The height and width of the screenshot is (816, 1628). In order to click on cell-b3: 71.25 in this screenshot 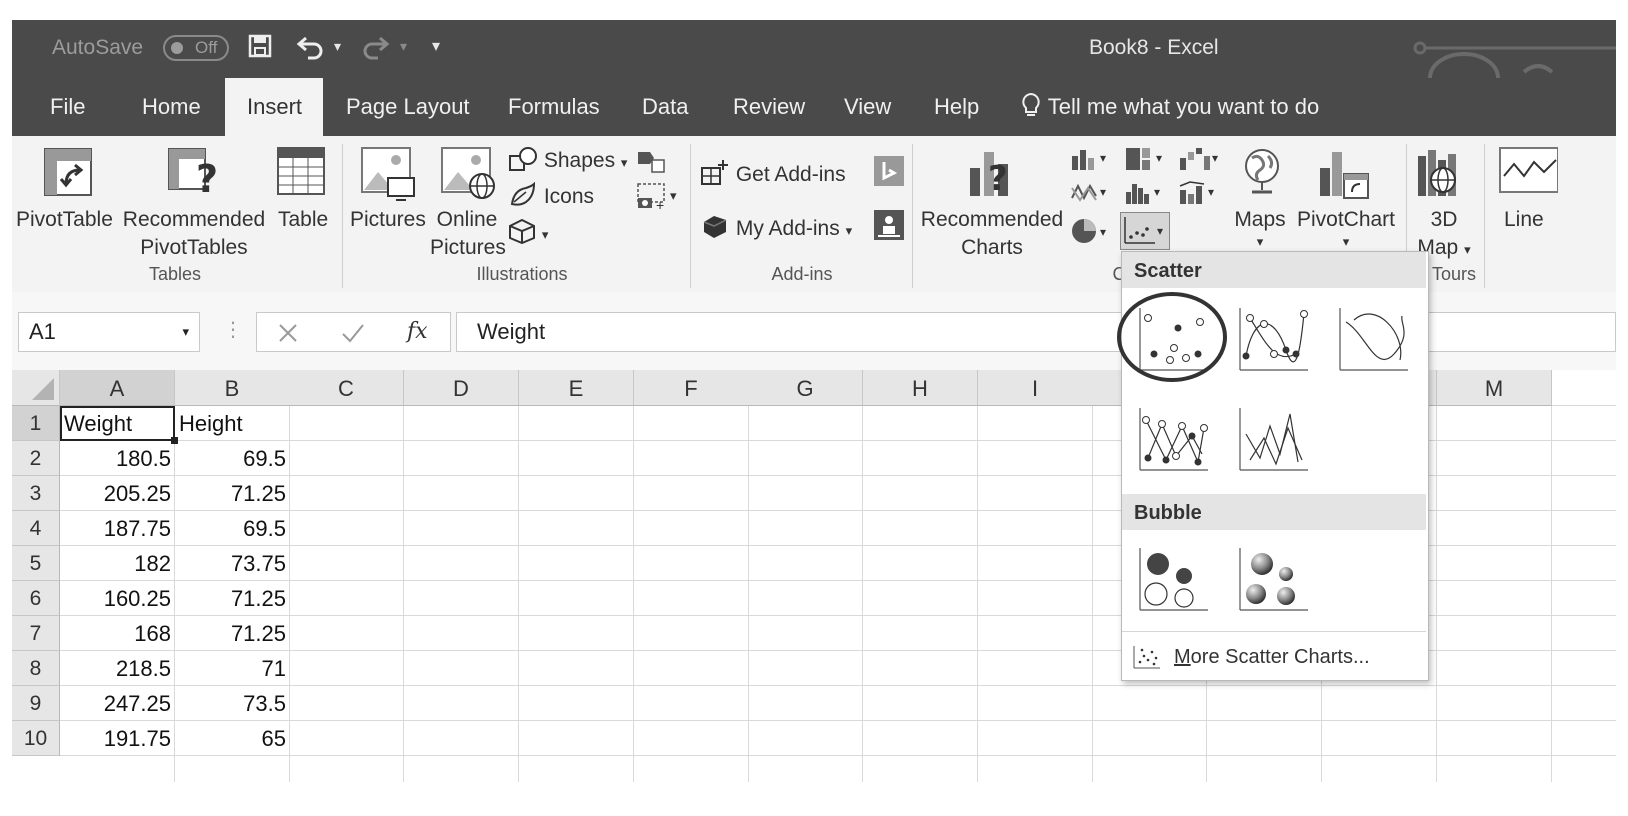, I will do `click(232, 493)`.